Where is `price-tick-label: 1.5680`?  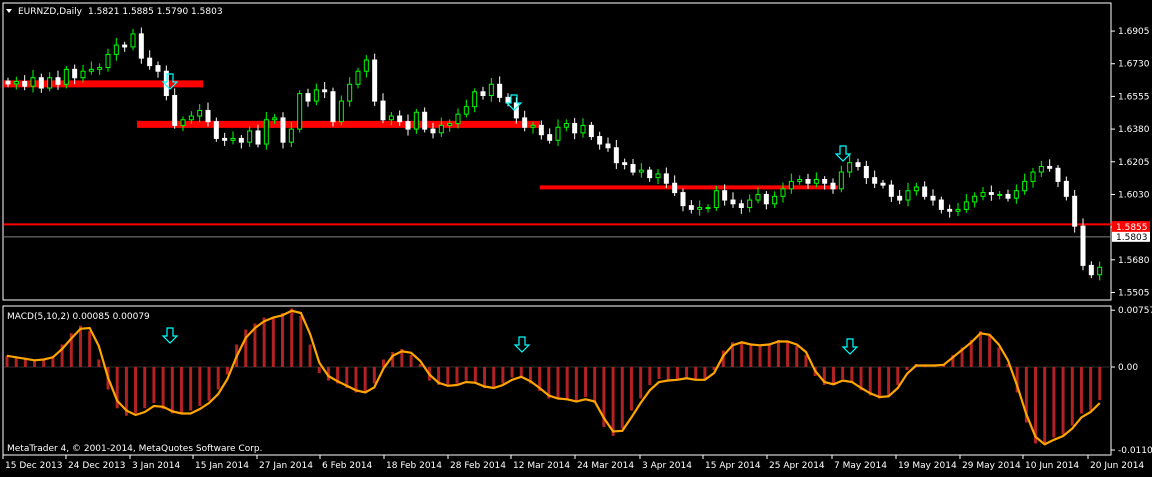 price-tick-label: 1.5680 is located at coordinates (1134, 261).